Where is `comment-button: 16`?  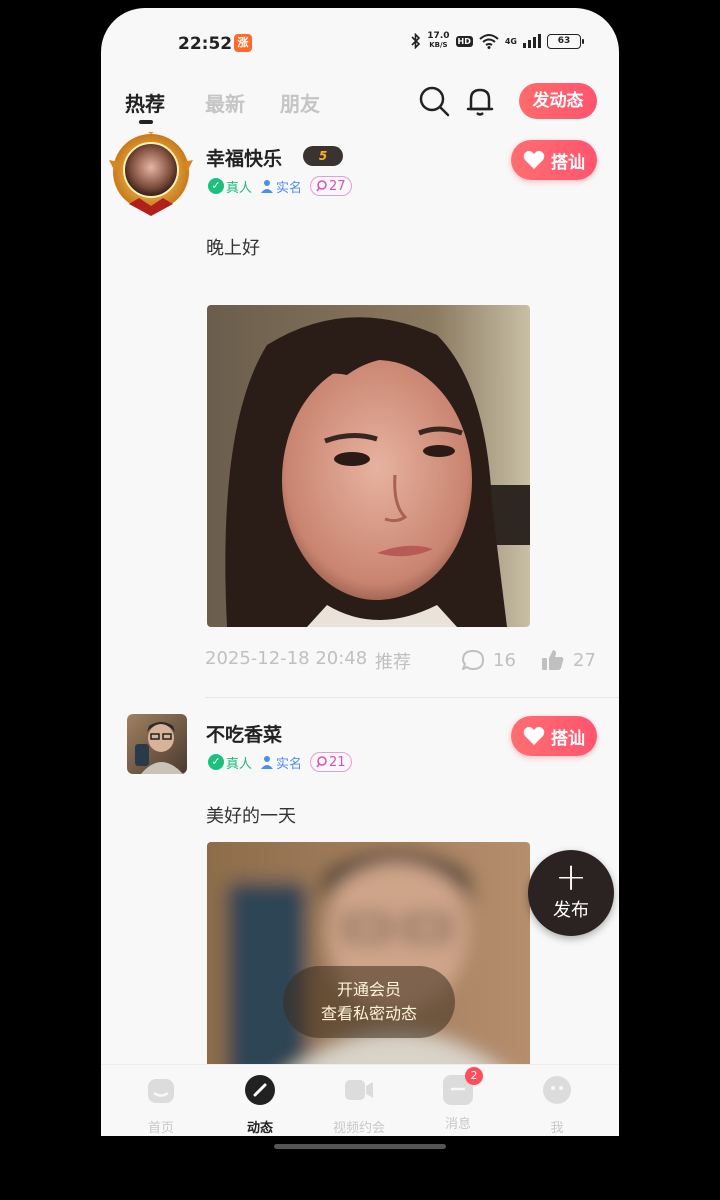
comment-button: 16 is located at coordinates (488, 660).